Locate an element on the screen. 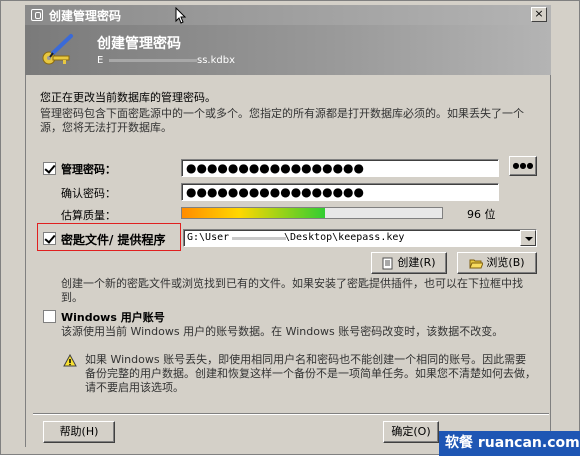  master-password-input: ●●●●●●●●●●●●●●●●● is located at coordinates (340, 168).